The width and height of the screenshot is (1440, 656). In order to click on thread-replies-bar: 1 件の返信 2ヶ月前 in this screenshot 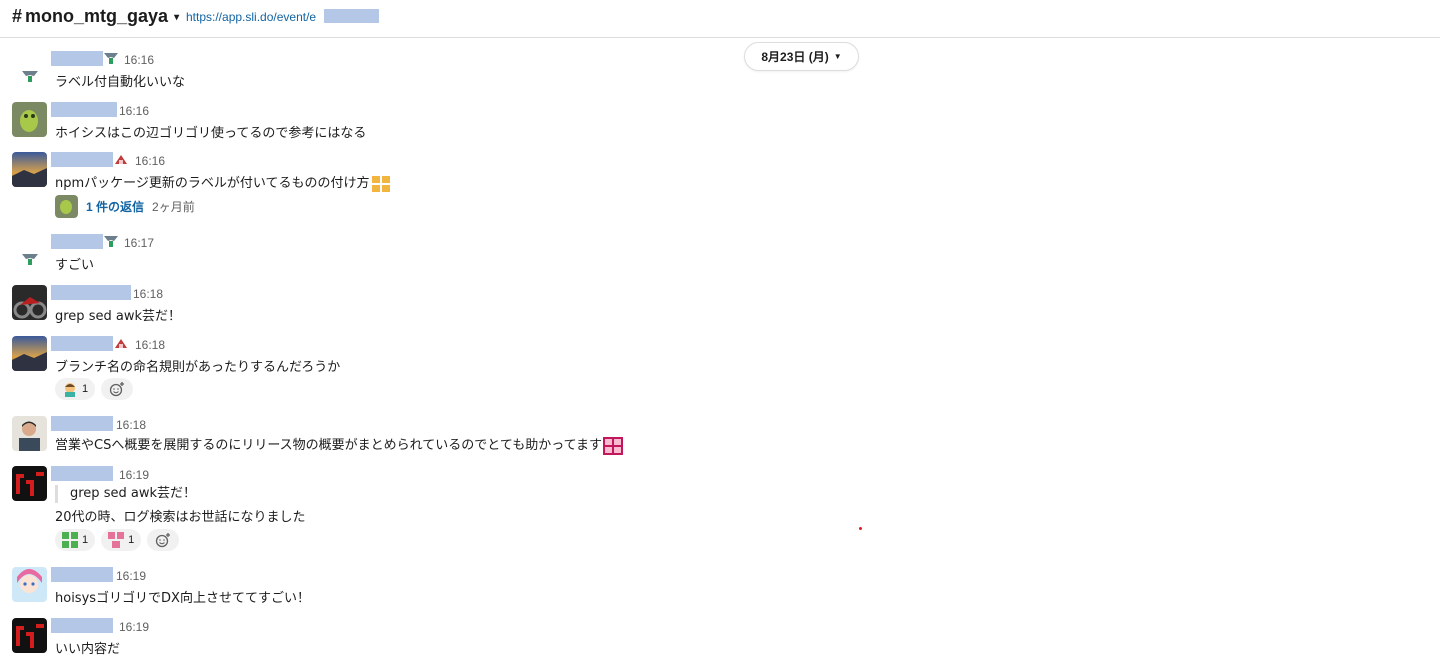, I will do `click(125, 206)`.